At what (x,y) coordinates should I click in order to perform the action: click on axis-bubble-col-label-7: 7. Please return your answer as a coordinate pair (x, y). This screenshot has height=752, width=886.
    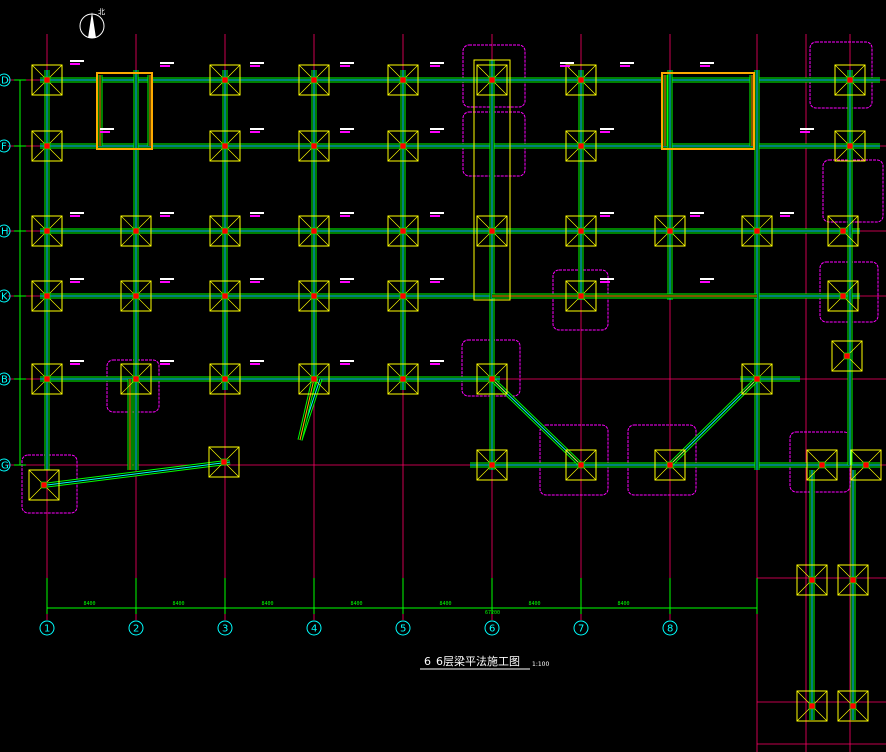
    Looking at the image, I should click on (581, 629).